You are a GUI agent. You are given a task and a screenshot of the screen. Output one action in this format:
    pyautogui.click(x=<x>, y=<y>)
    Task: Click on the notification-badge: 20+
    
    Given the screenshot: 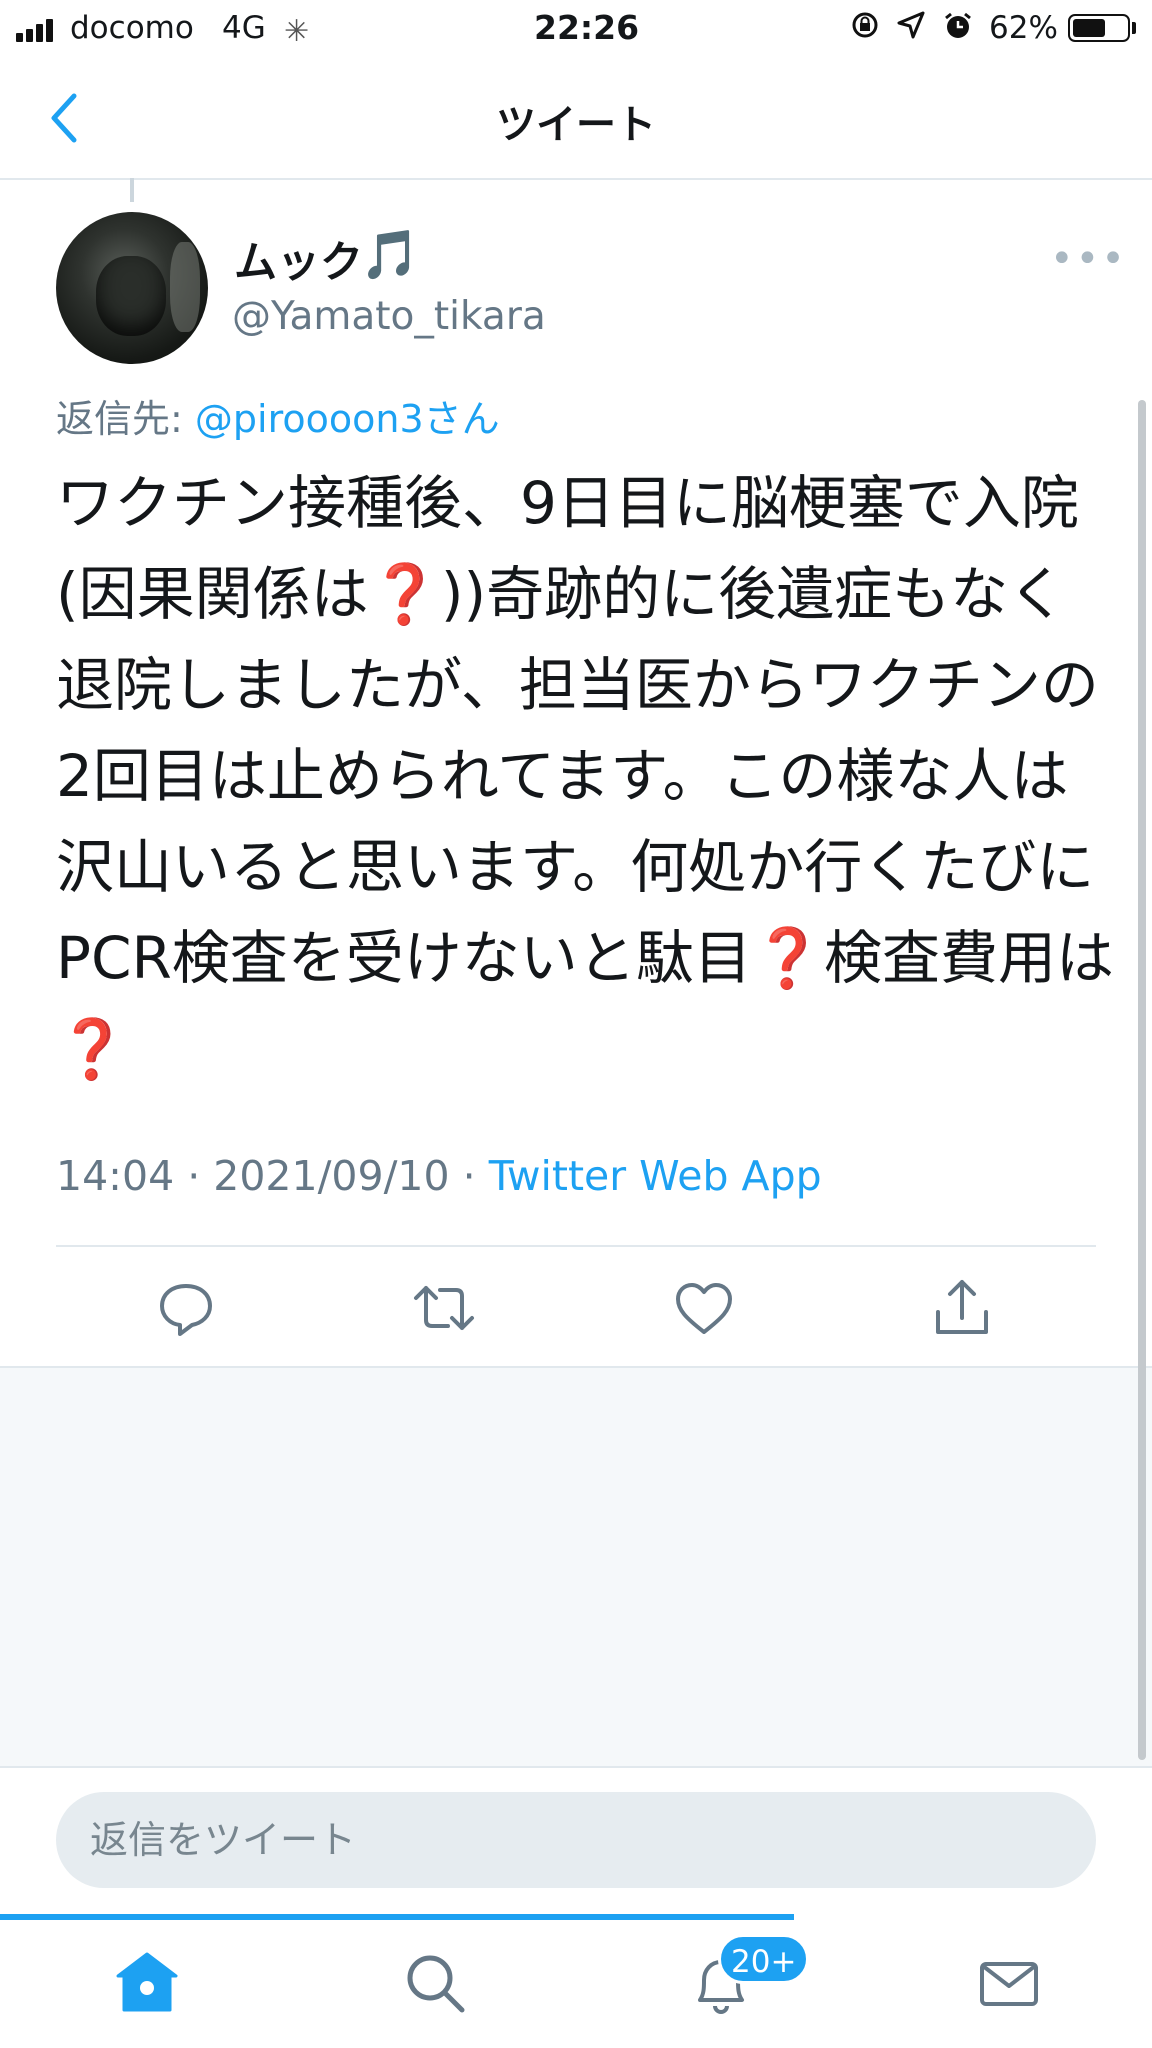 What is the action you would take?
    pyautogui.click(x=764, y=1959)
    